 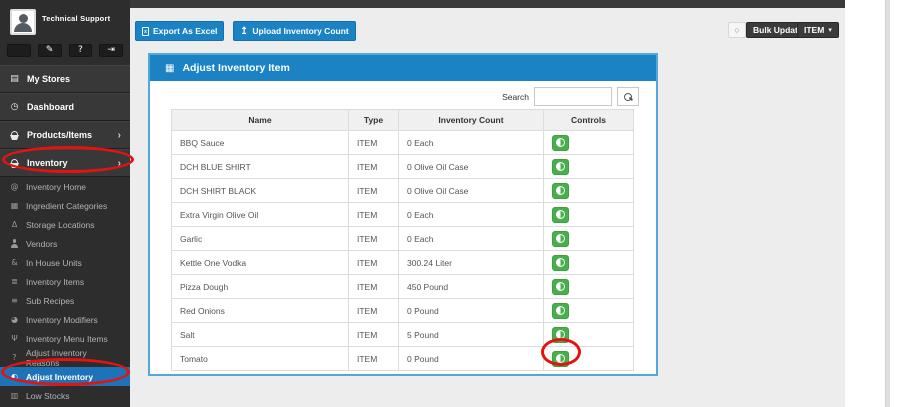 I want to click on table-row-dch-blue-shirt: DCH BLUE SHIRT ITEM 0 Olive Oil Case, so click(x=402, y=166).